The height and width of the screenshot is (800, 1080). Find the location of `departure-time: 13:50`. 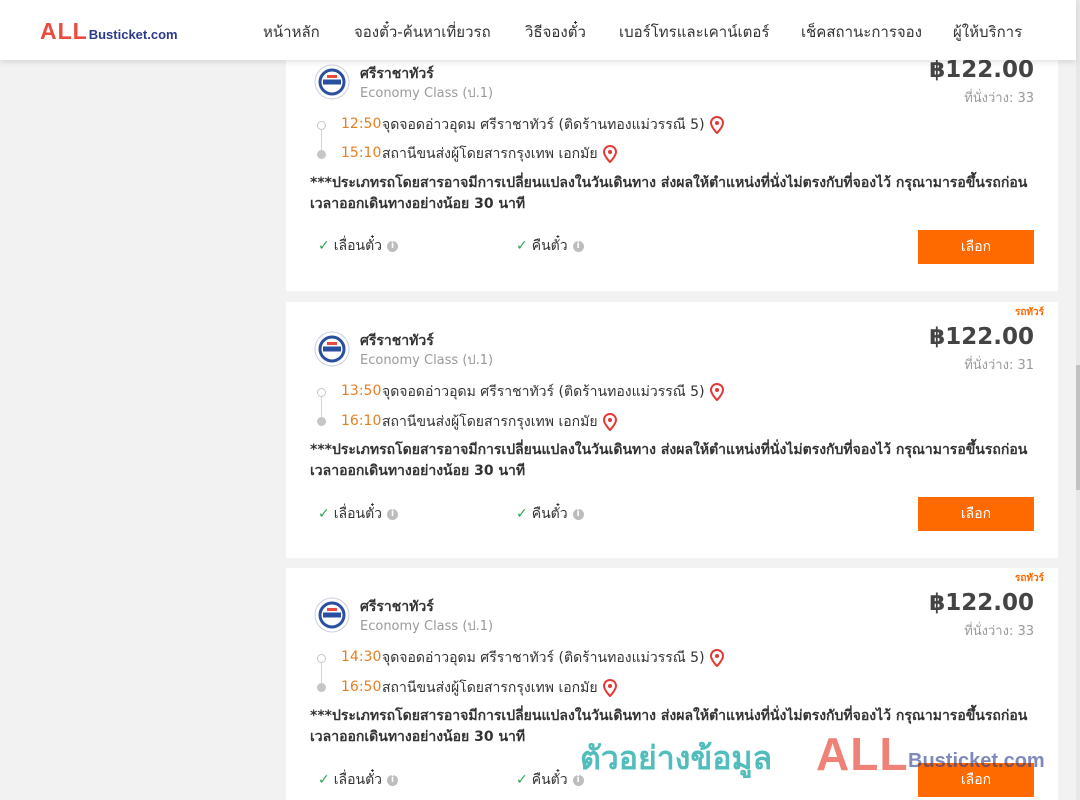

departure-time: 13:50 is located at coordinates (361, 391).